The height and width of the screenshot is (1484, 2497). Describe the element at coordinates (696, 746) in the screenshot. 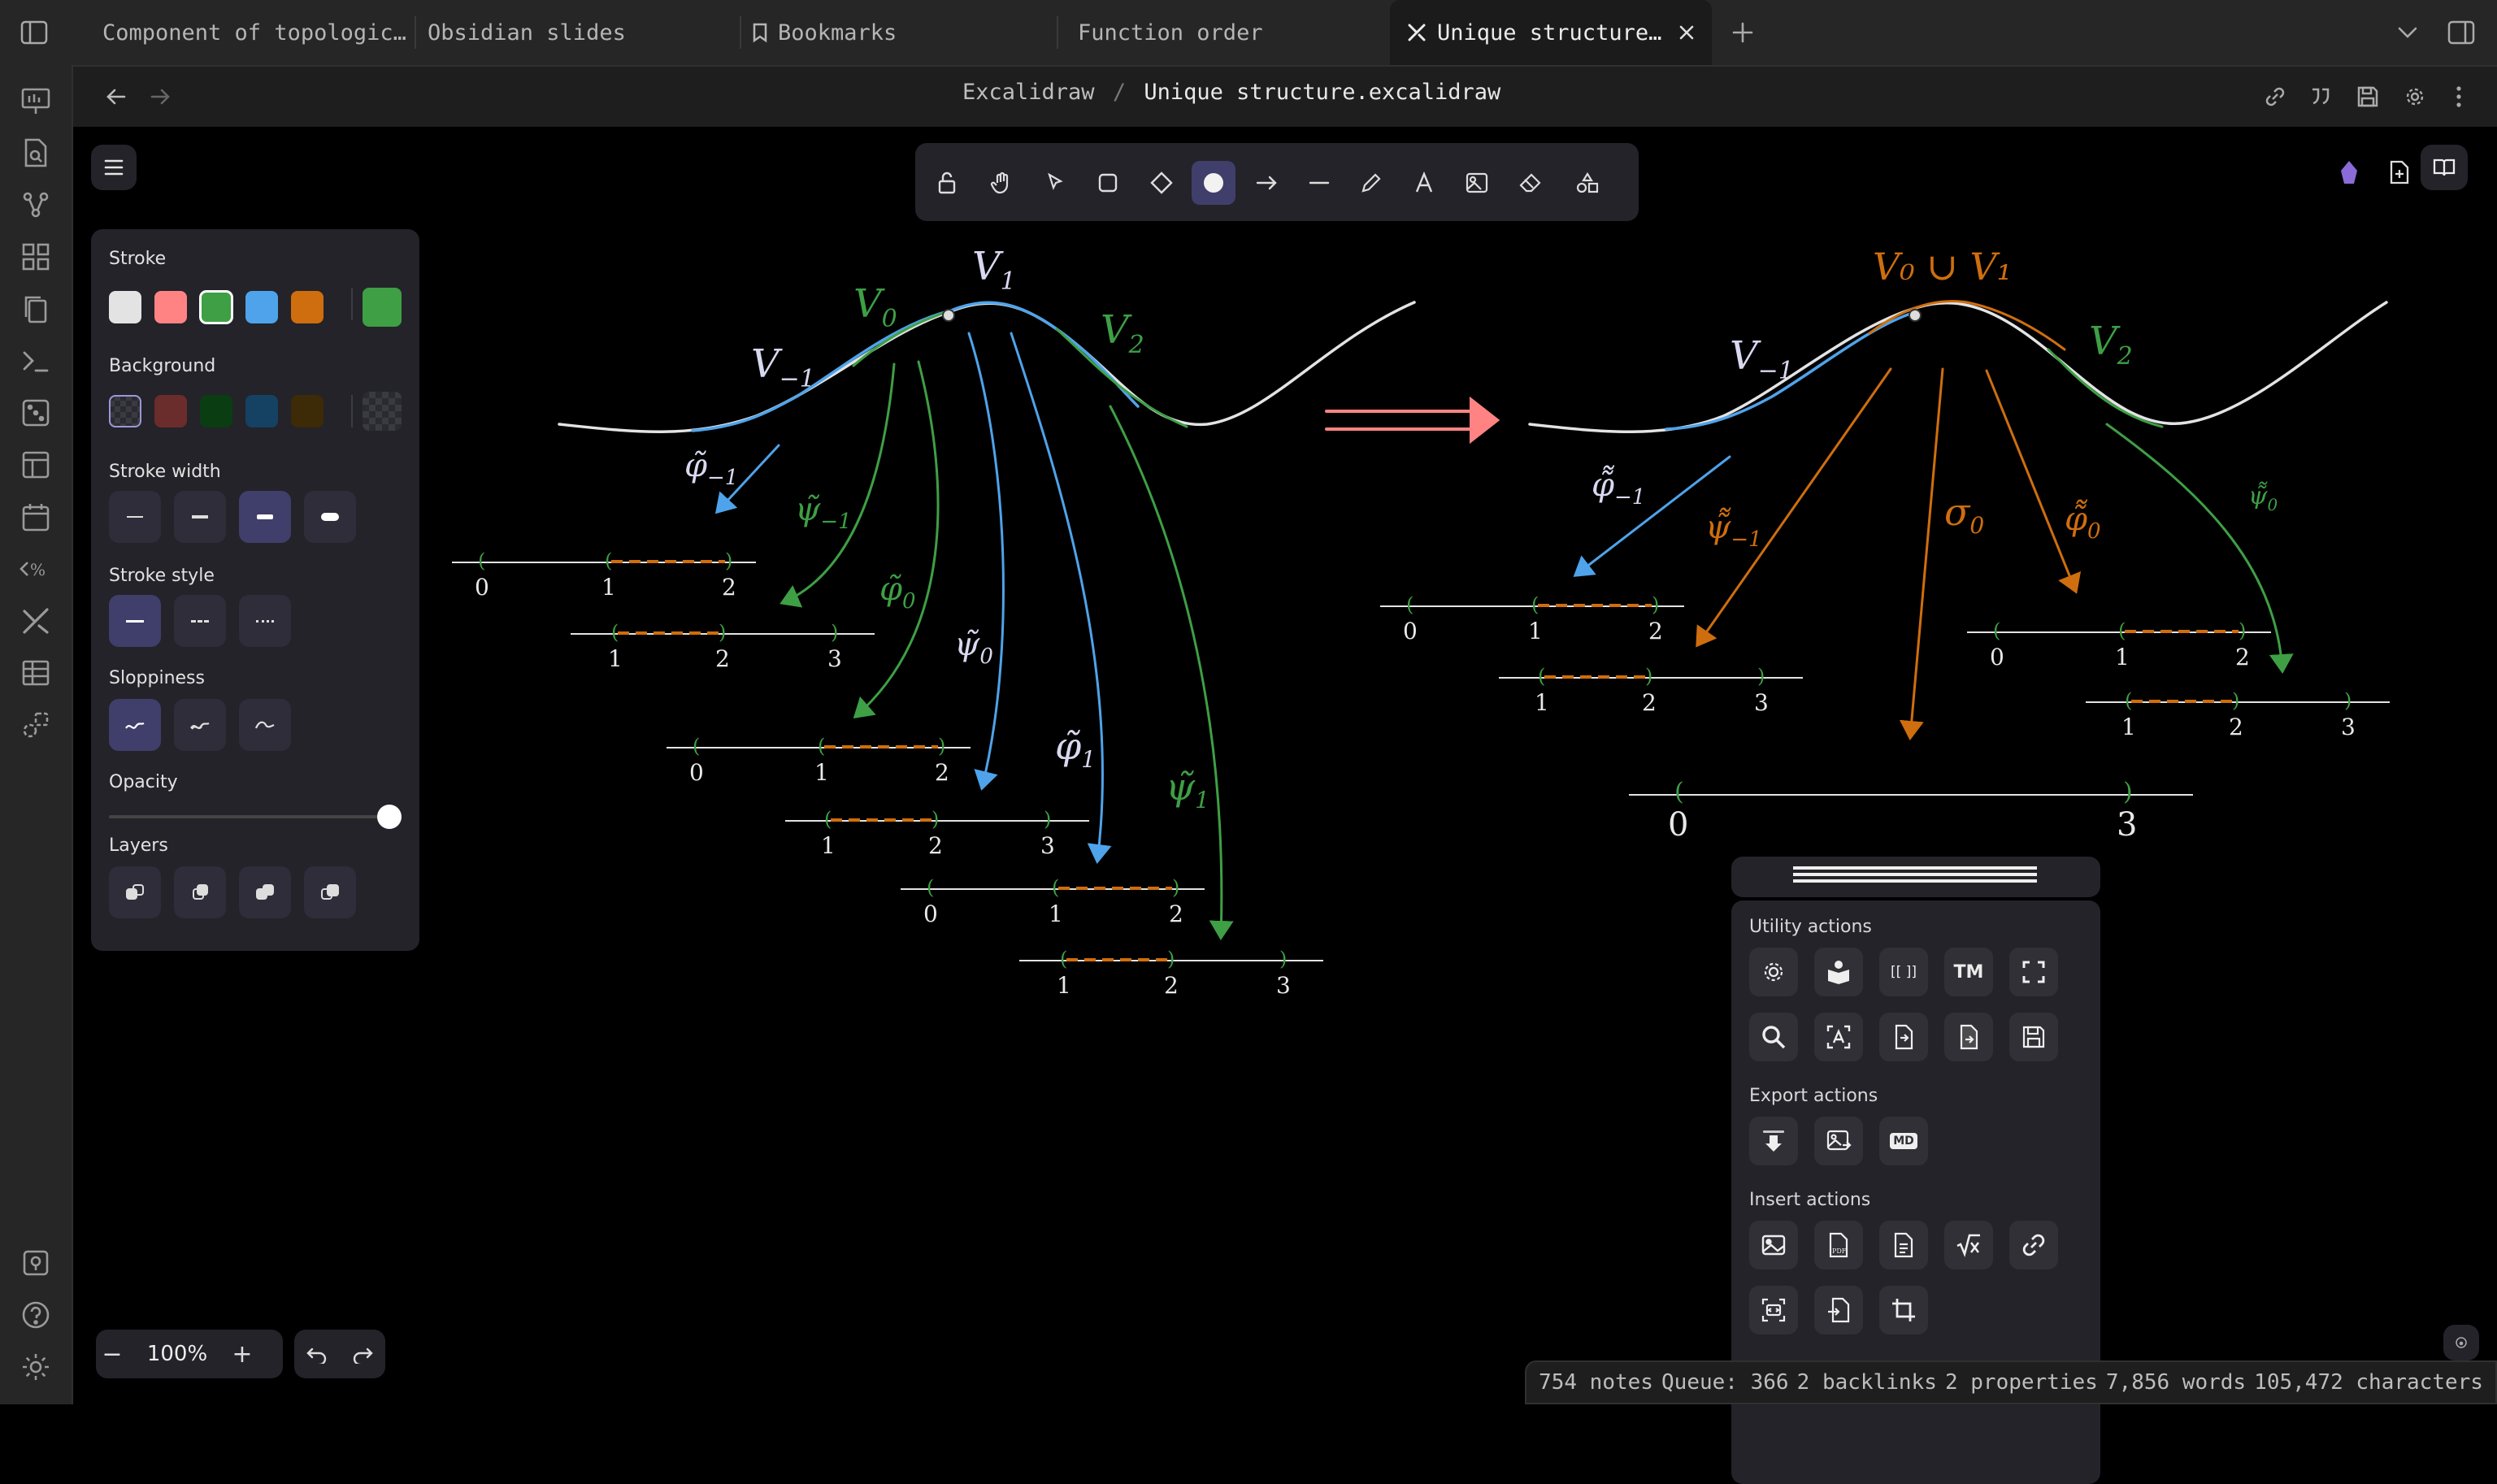

I see `interval-bracket: (` at that location.